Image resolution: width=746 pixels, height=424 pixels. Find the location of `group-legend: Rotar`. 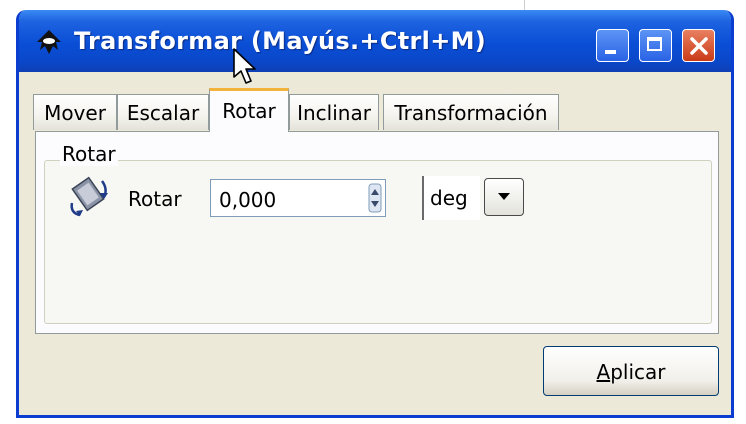

group-legend: Rotar is located at coordinates (89, 154).